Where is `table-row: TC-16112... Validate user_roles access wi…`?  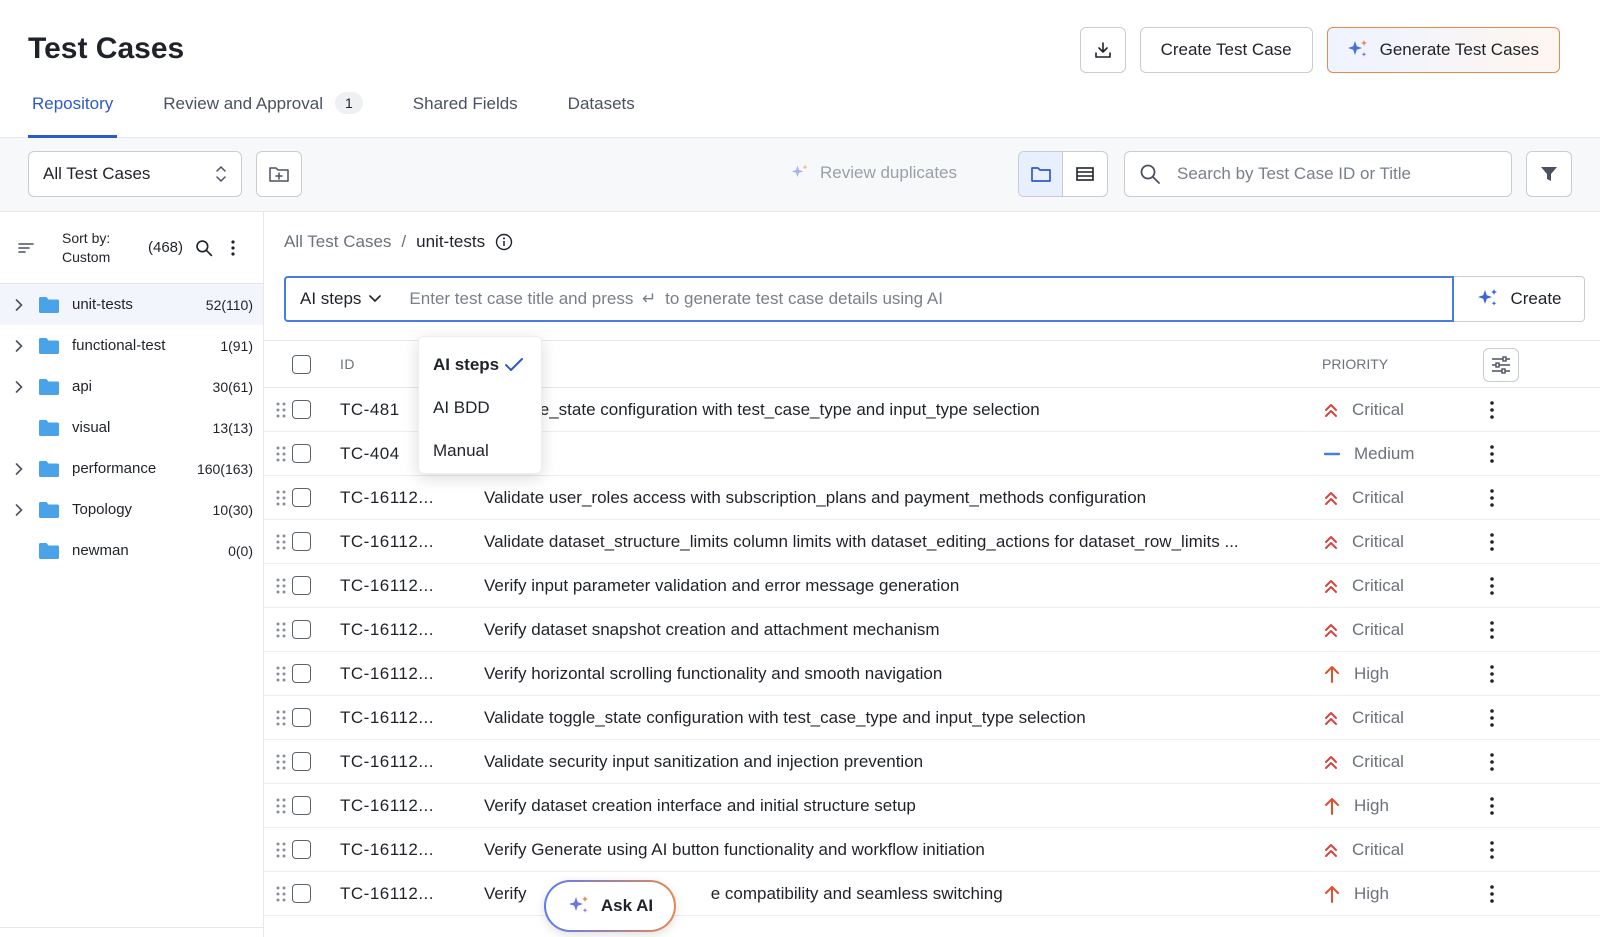
table-row: TC-16112... Validate user_roles access wi… is located at coordinates (932, 498).